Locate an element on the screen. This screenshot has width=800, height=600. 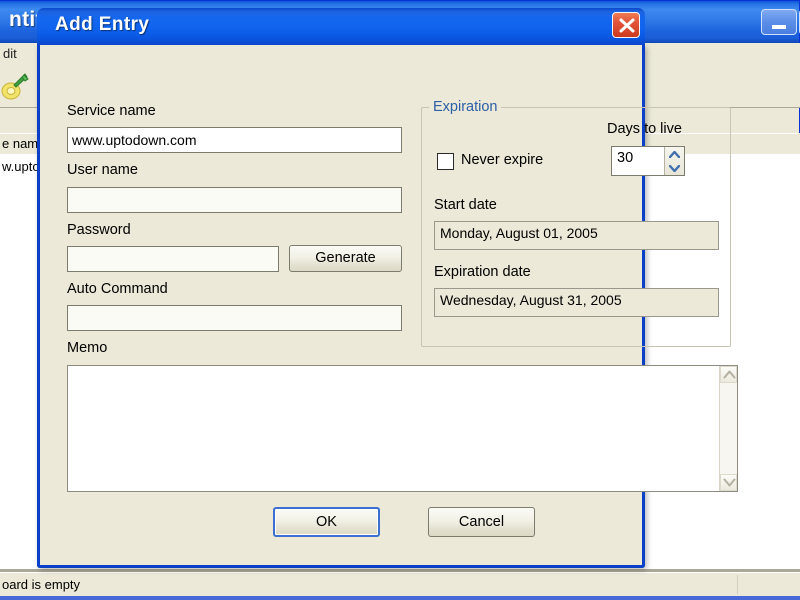
service-name-input is located at coordinates (234, 140).